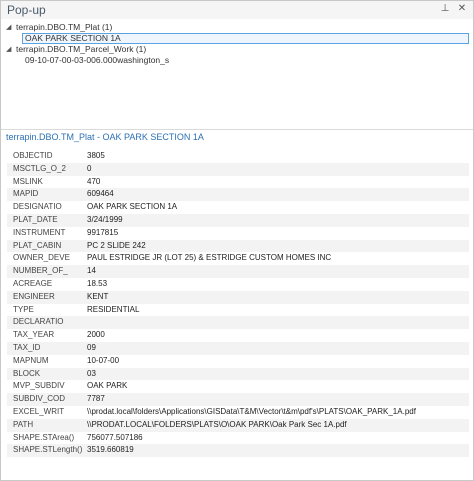  Describe the element at coordinates (39, 386) in the screenshot. I see `attribute-name: MVP_SUBDIV` at that location.